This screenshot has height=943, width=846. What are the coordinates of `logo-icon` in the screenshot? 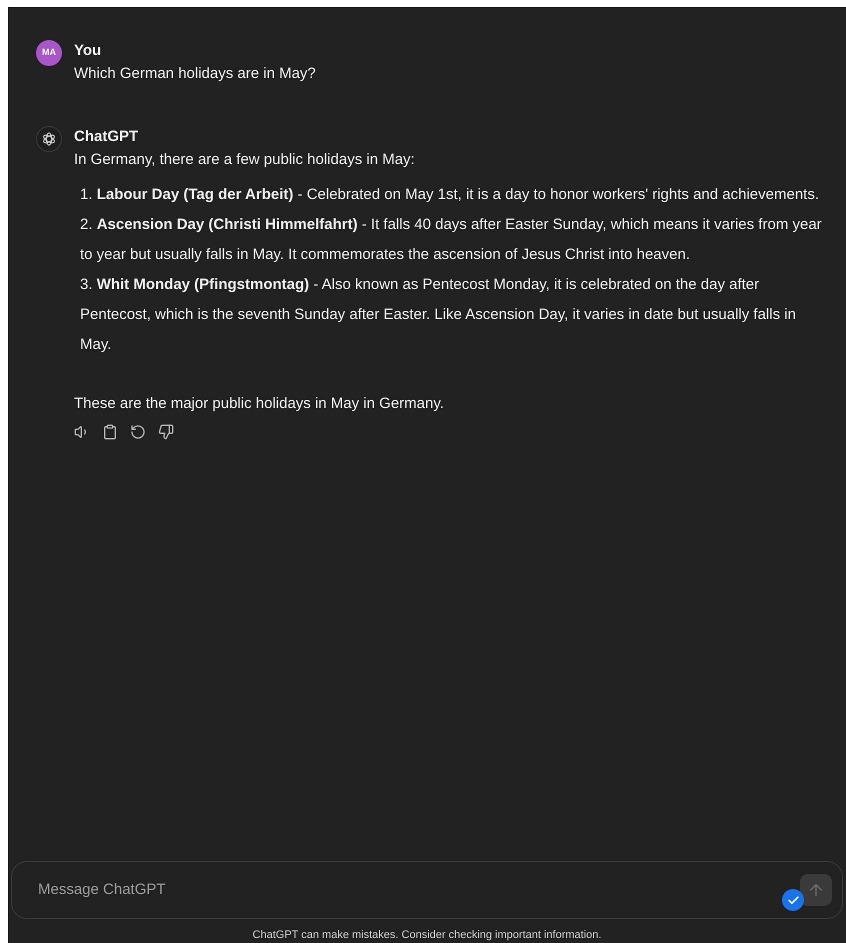 It's located at (49, 139).